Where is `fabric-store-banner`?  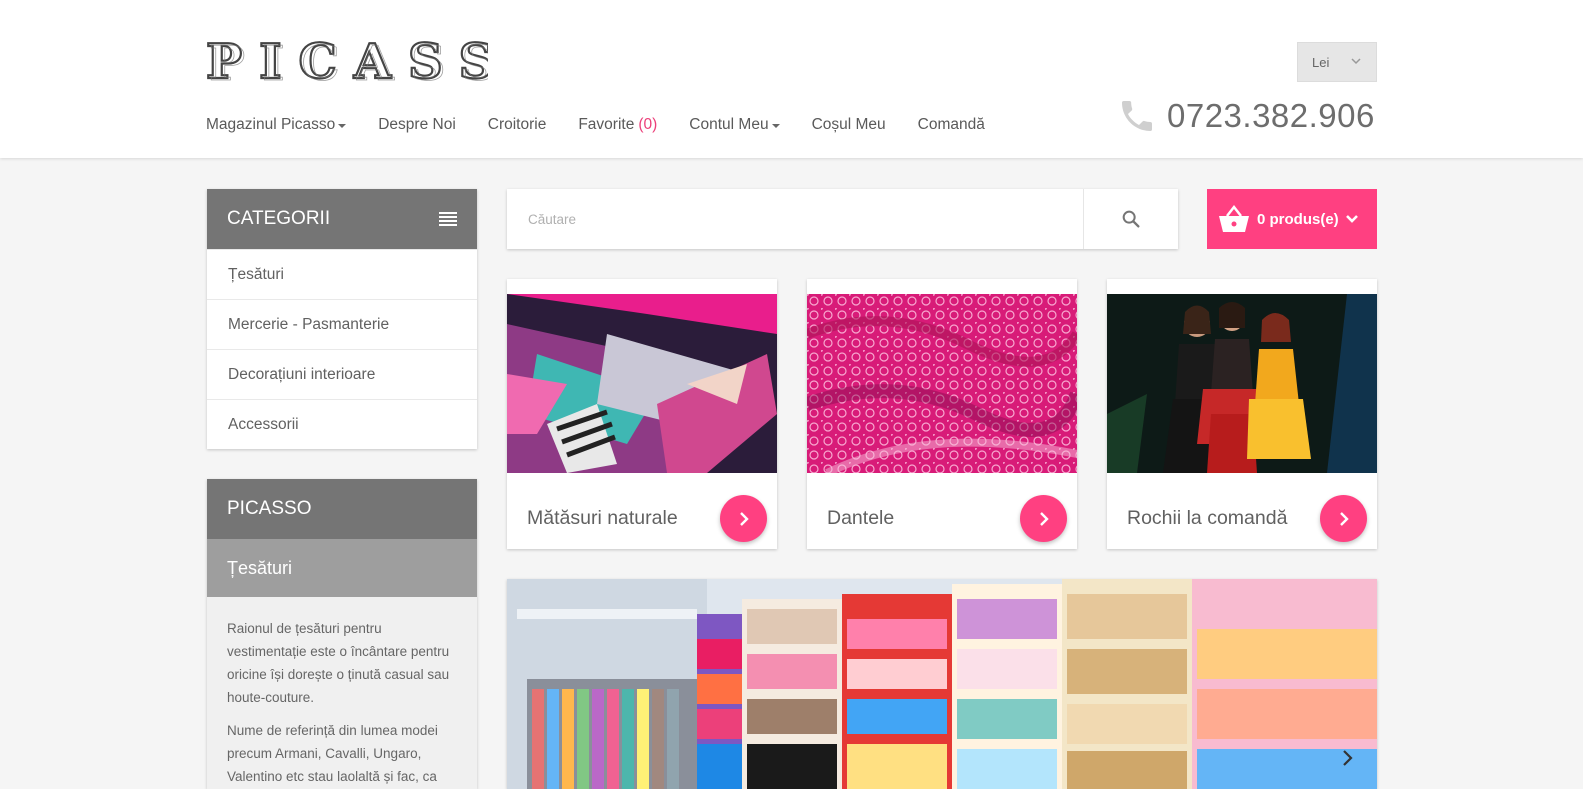
fabric-store-banner is located at coordinates (942, 684).